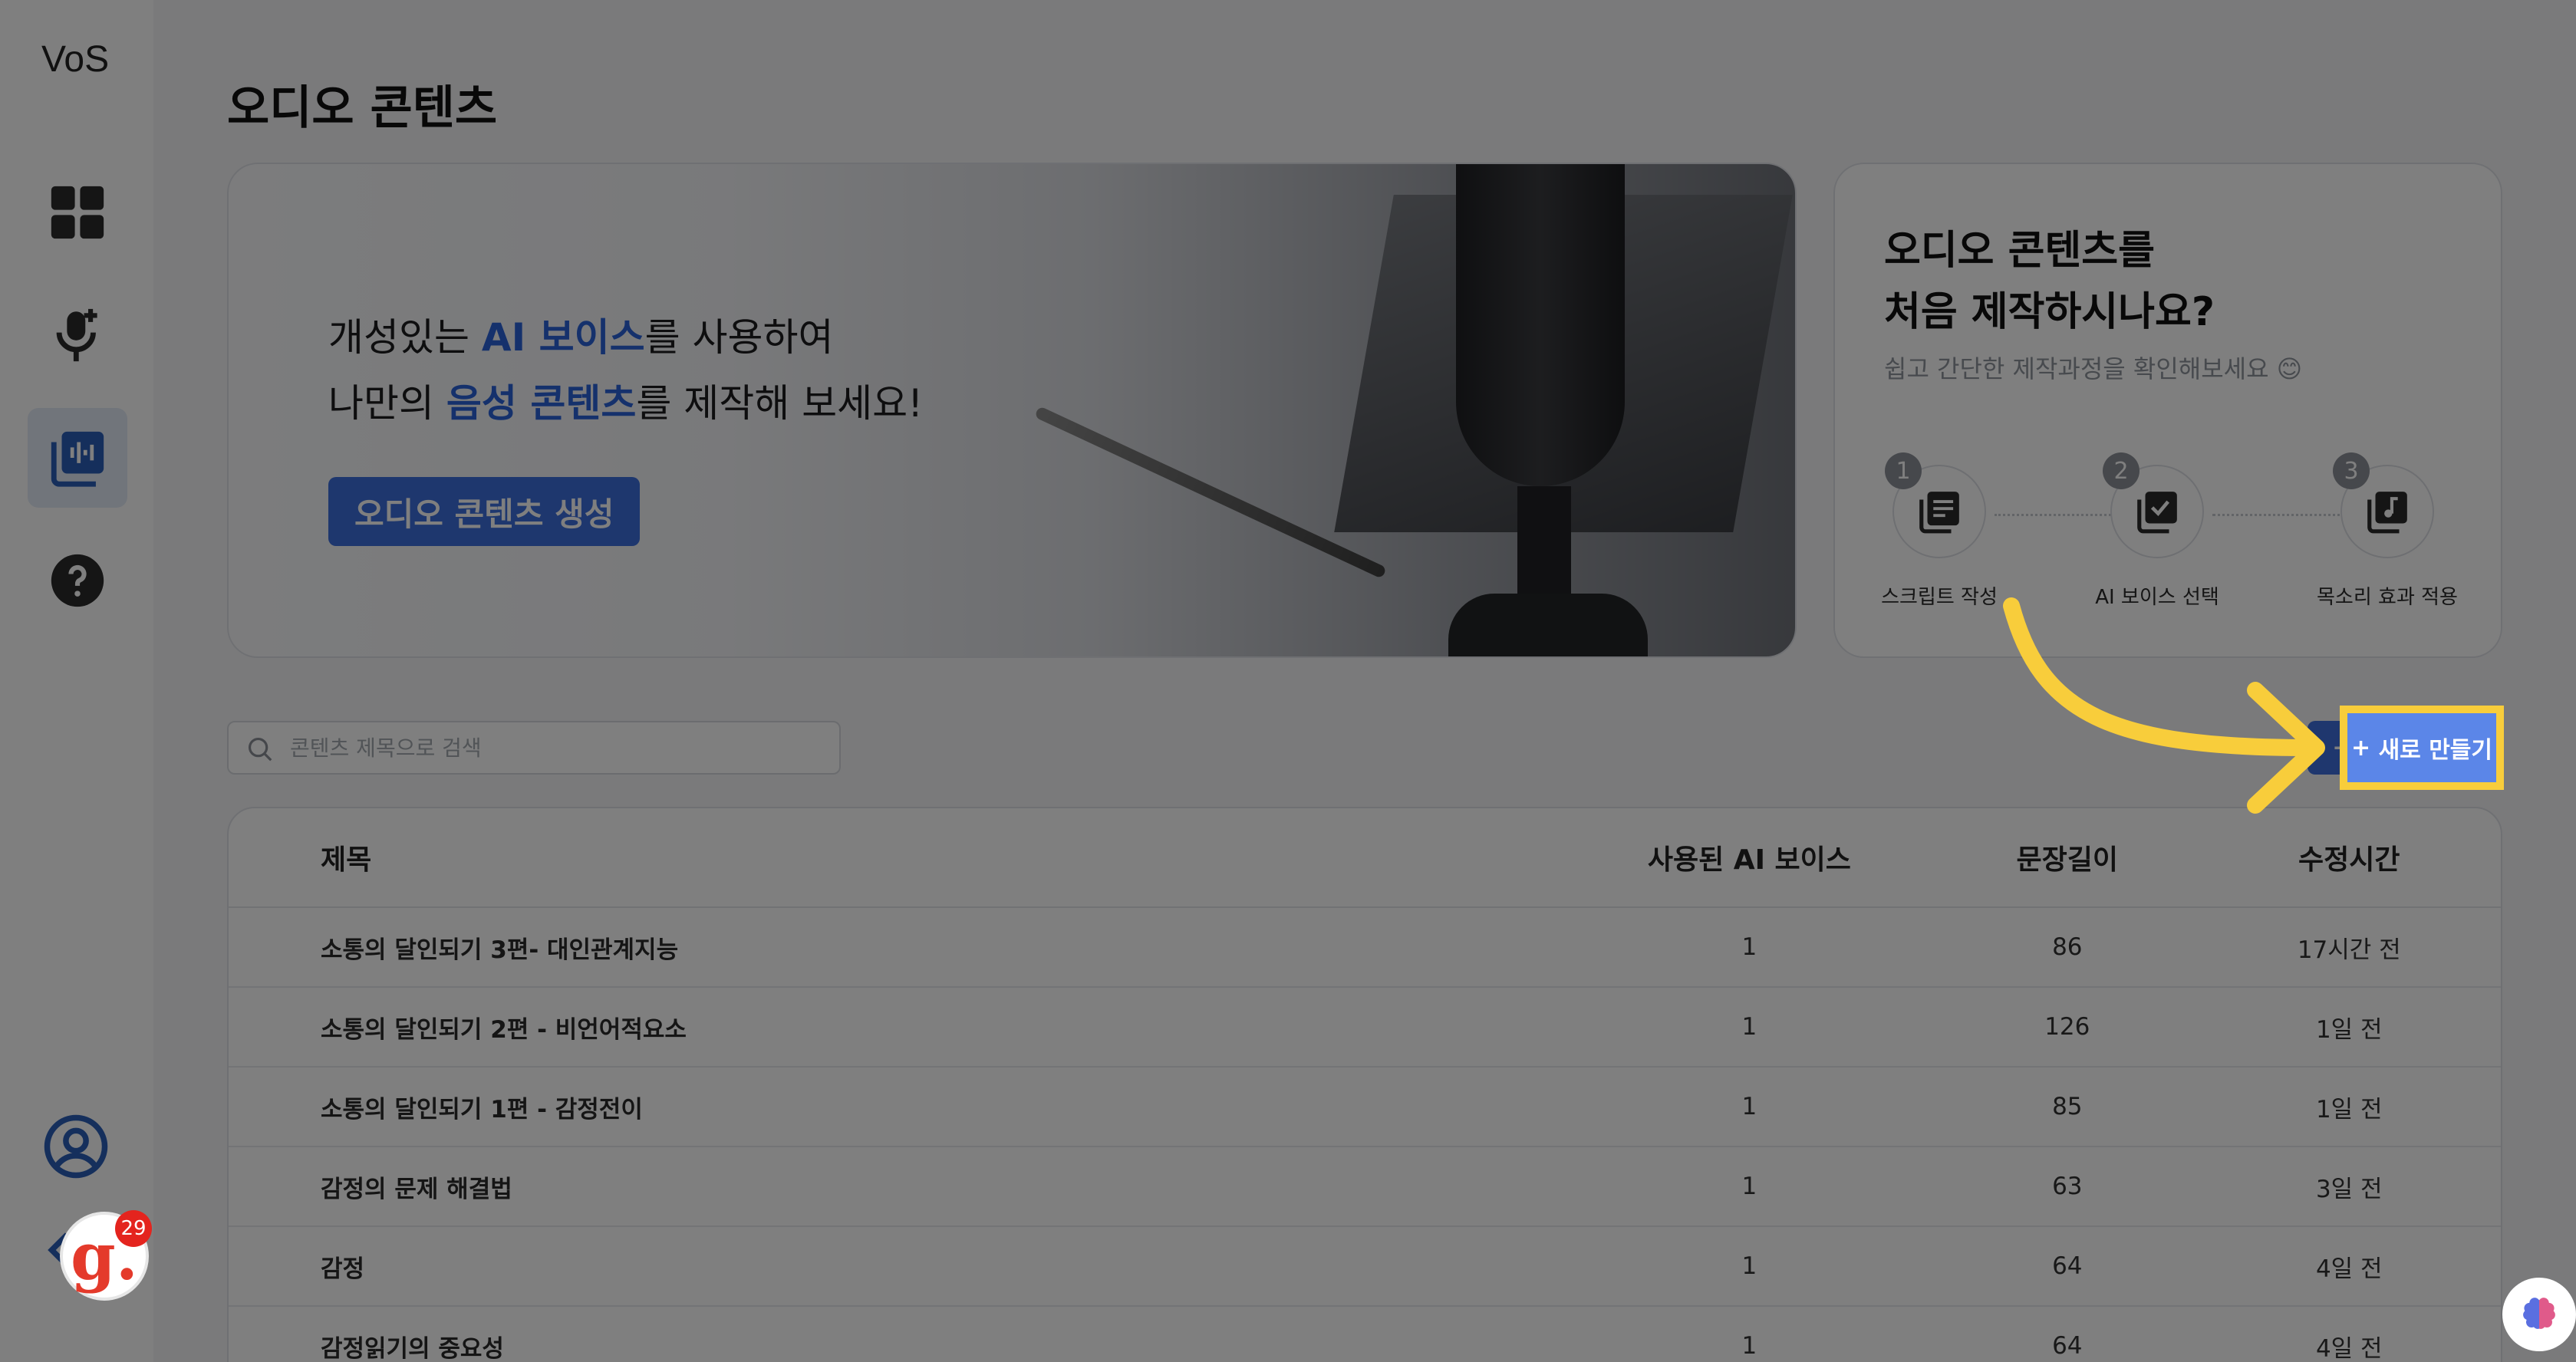  What do you see at coordinates (2067, 1186) in the screenshot?
I see `row-length: 63` at bounding box center [2067, 1186].